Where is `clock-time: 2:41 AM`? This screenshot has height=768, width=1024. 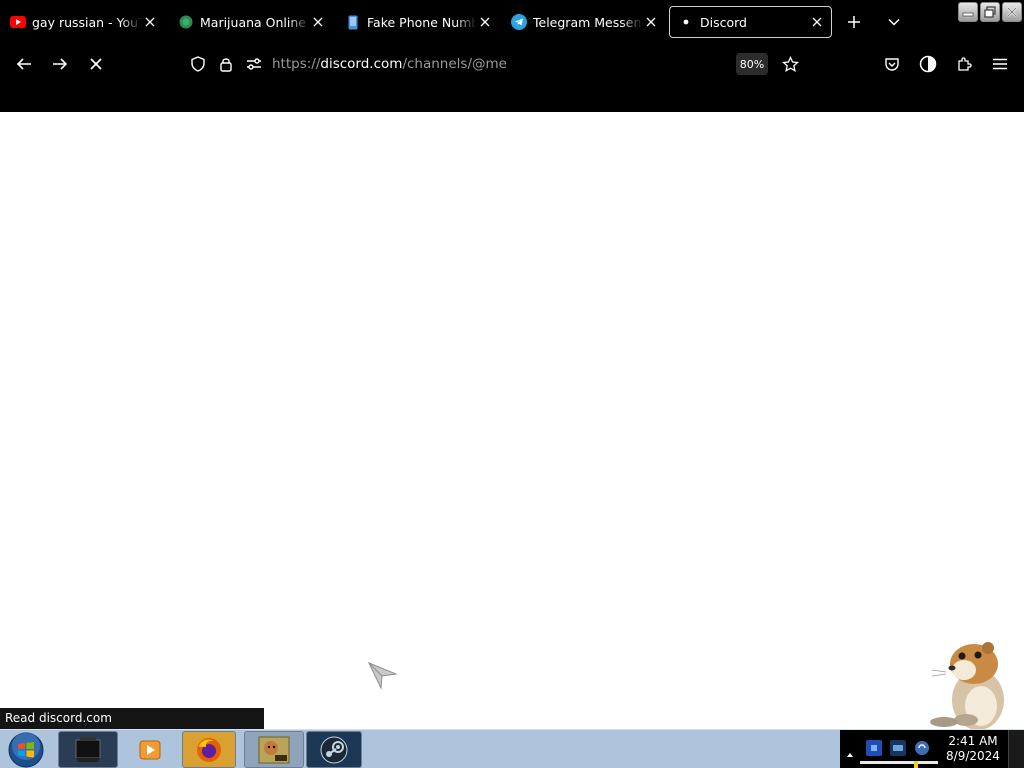
clock-time: 2:41 AM is located at coordinates (973, 741).